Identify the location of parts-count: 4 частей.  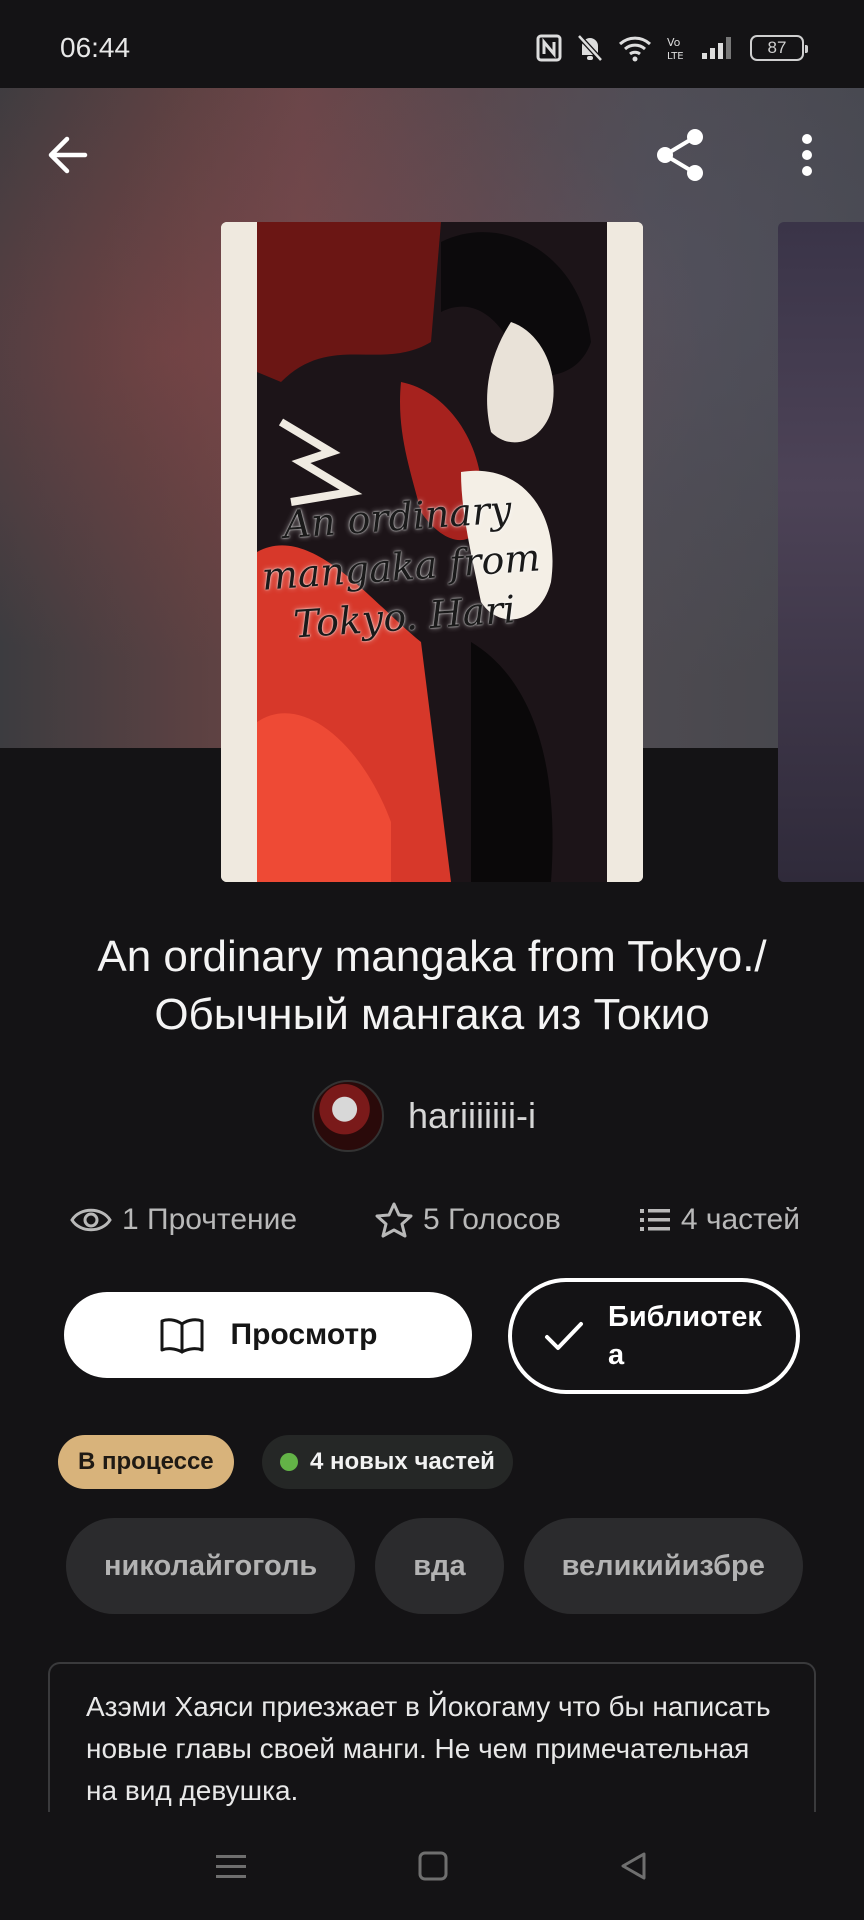
(740, 1219).